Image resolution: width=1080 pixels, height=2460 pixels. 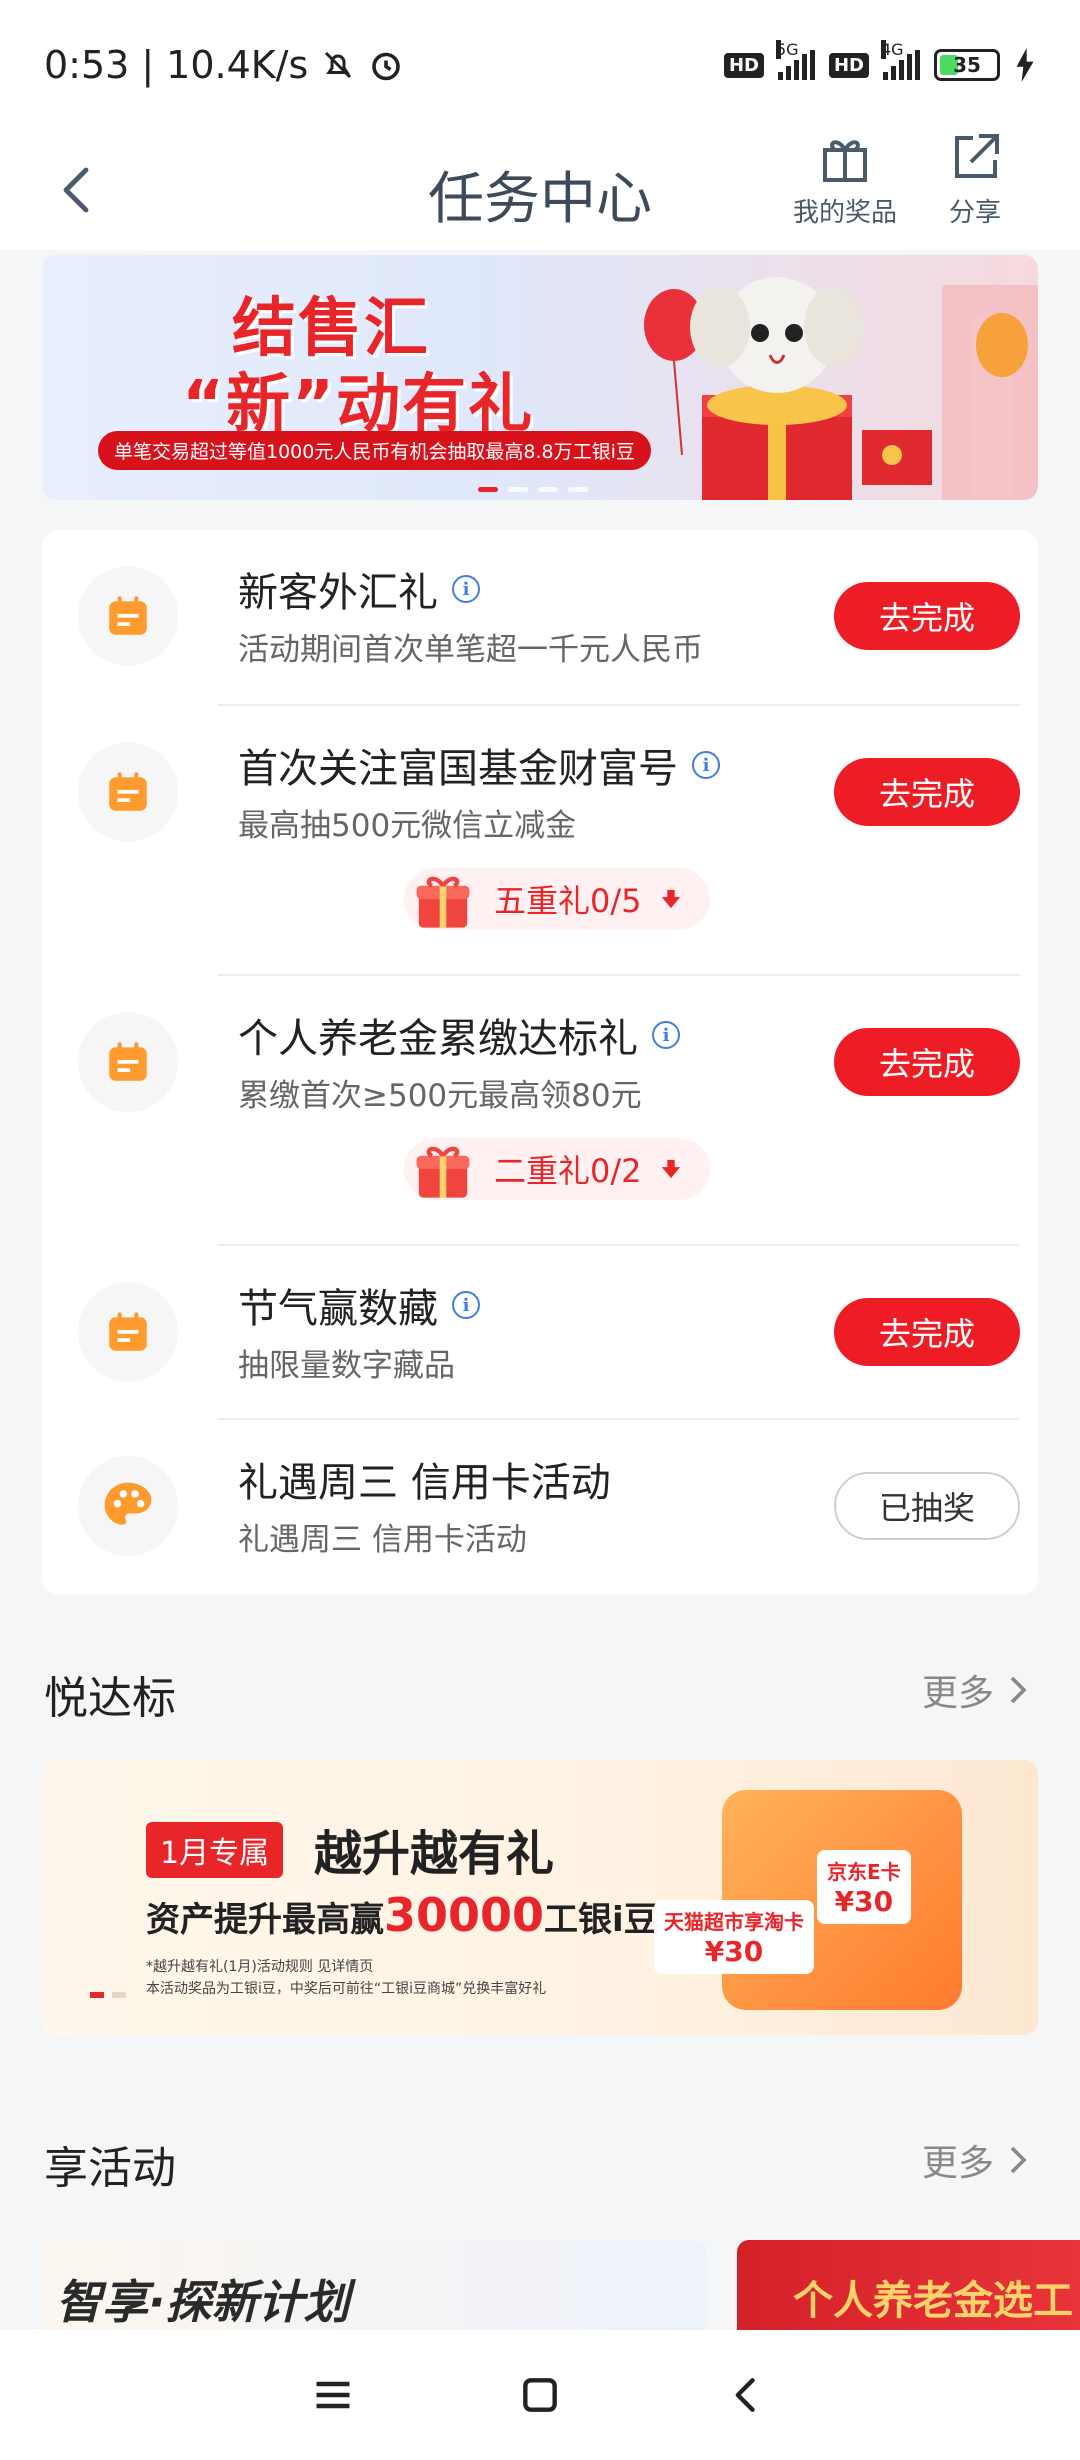 I want to click on battery-icon: 35, so click(x=967, y=65).